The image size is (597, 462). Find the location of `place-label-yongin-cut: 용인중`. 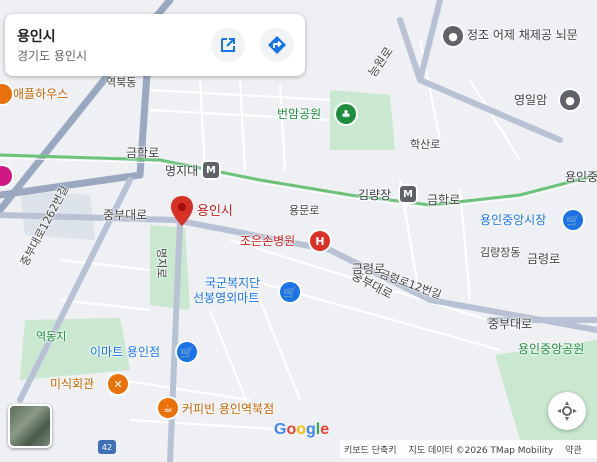

place-label-yongin-cut: 용인중 is located at coordinates (581, 177).